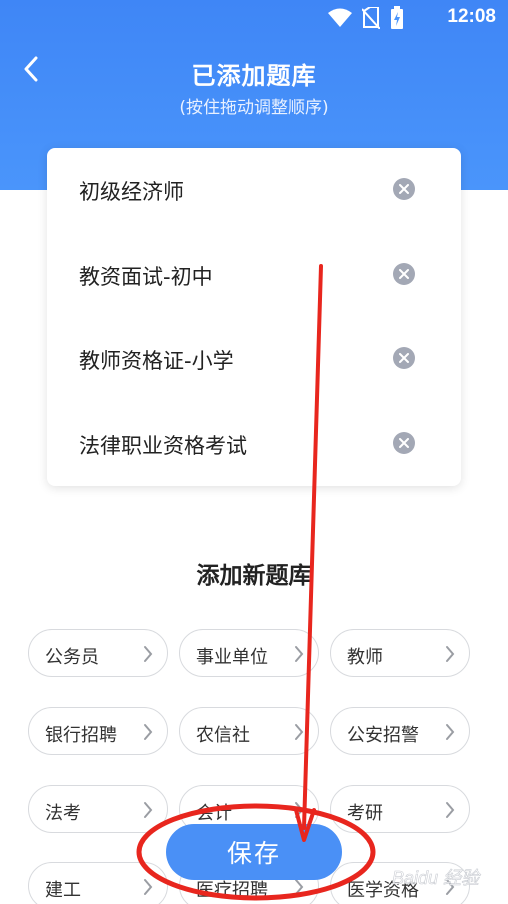 The height and width of the screenshot is (904, 508). What do you see at coordinates (400, 809) in the screenshot?
I see `category-chip: 考研` at bounding box center [400, 809].